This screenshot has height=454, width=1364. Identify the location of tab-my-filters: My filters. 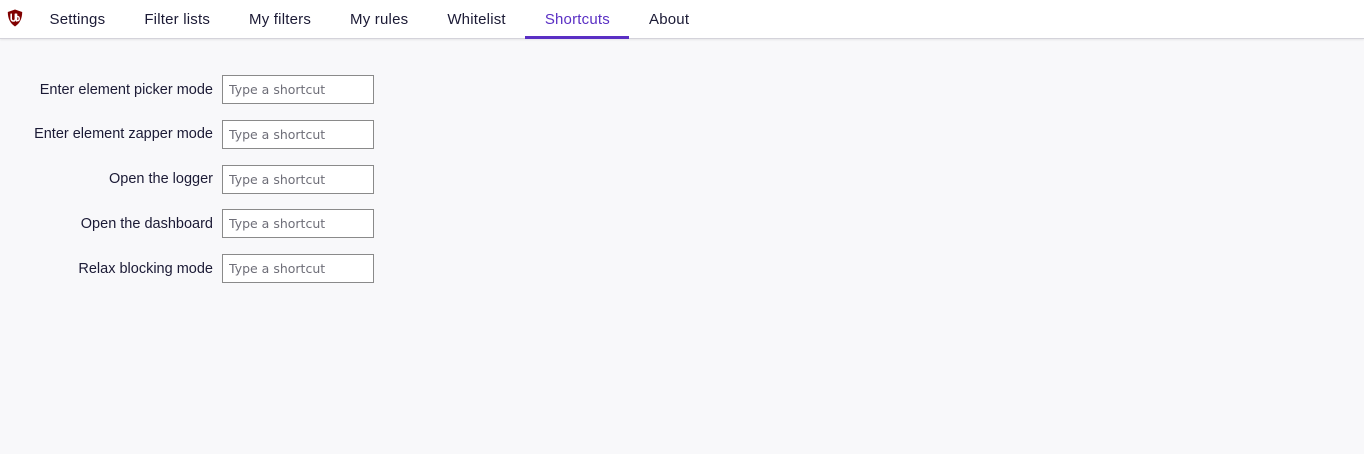
(280, 19).